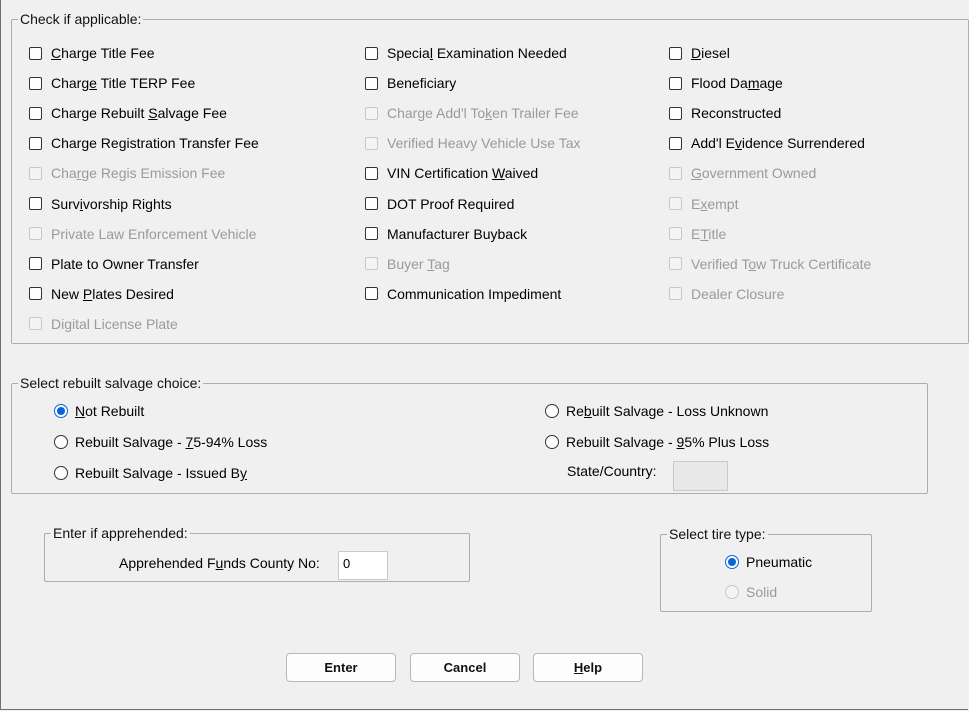  What do you see at coordinates (754, 173) in the screenshot?
I see `option-label: Government Owned` at bounding box center [754, 173].